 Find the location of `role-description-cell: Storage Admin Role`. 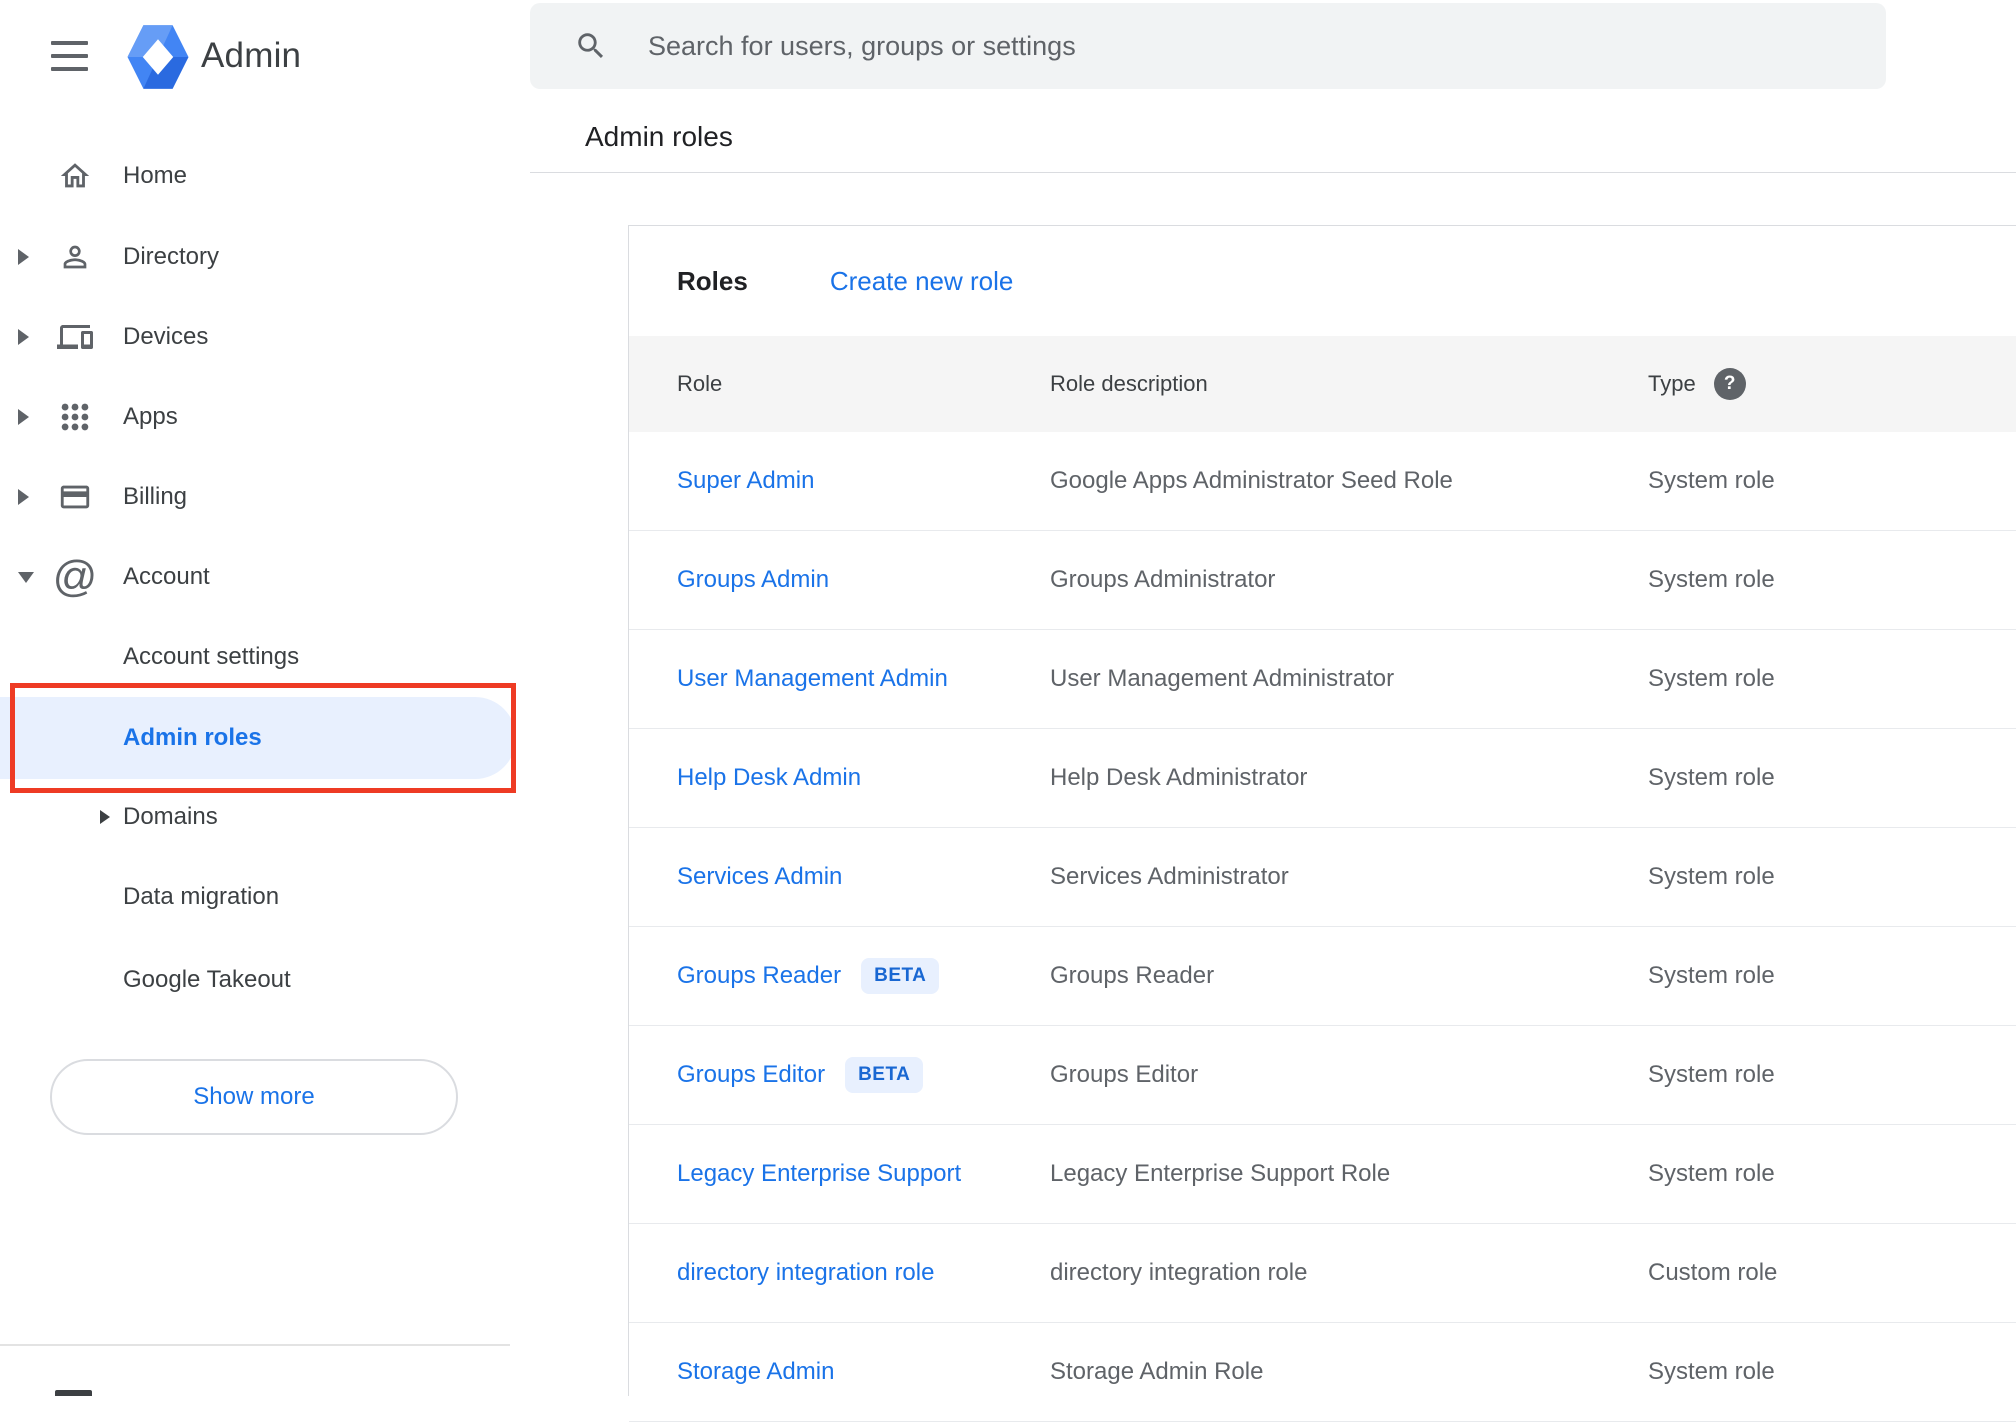

role-description-cell: Storage Admin Role is located at coordinates (1157, 1371).